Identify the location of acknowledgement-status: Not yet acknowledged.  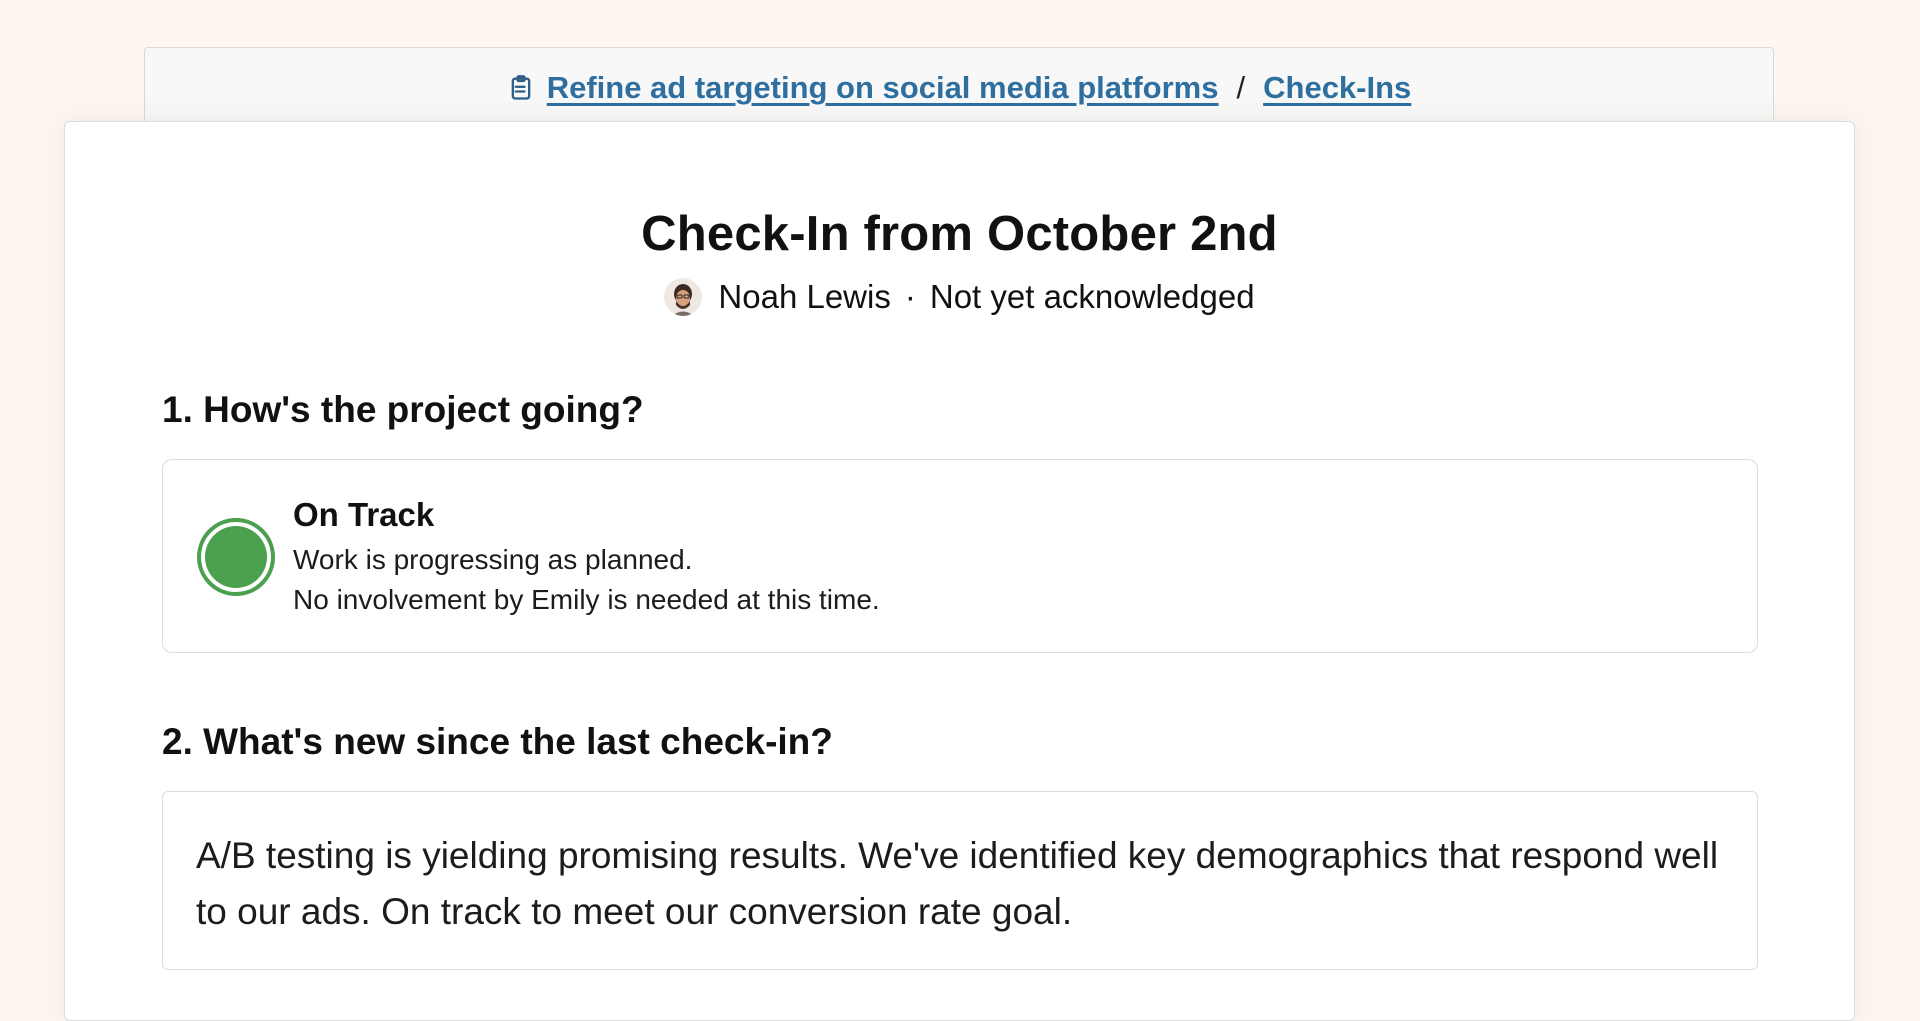
(1092, 296).